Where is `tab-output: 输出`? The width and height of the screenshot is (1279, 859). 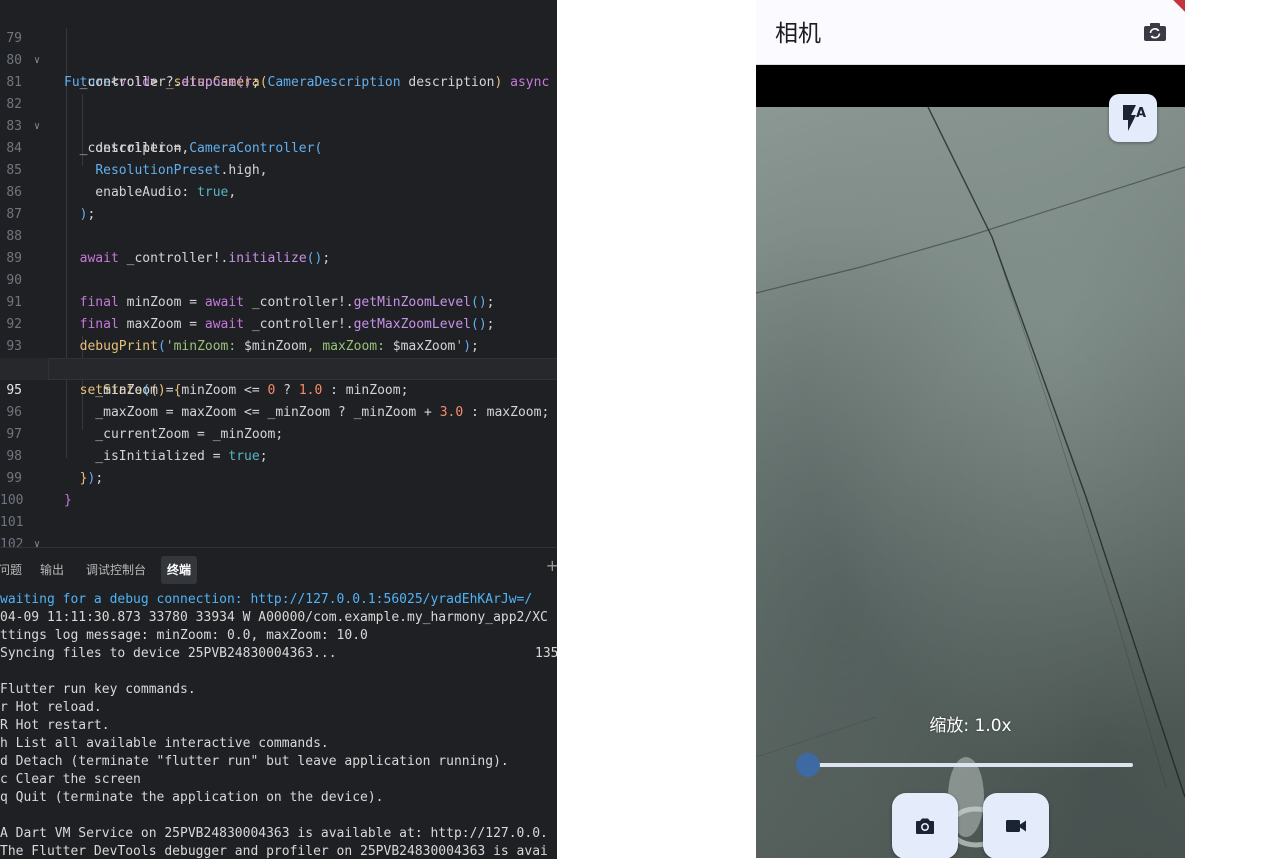 tab-output: 输出 is located at coordinates (52, 570).